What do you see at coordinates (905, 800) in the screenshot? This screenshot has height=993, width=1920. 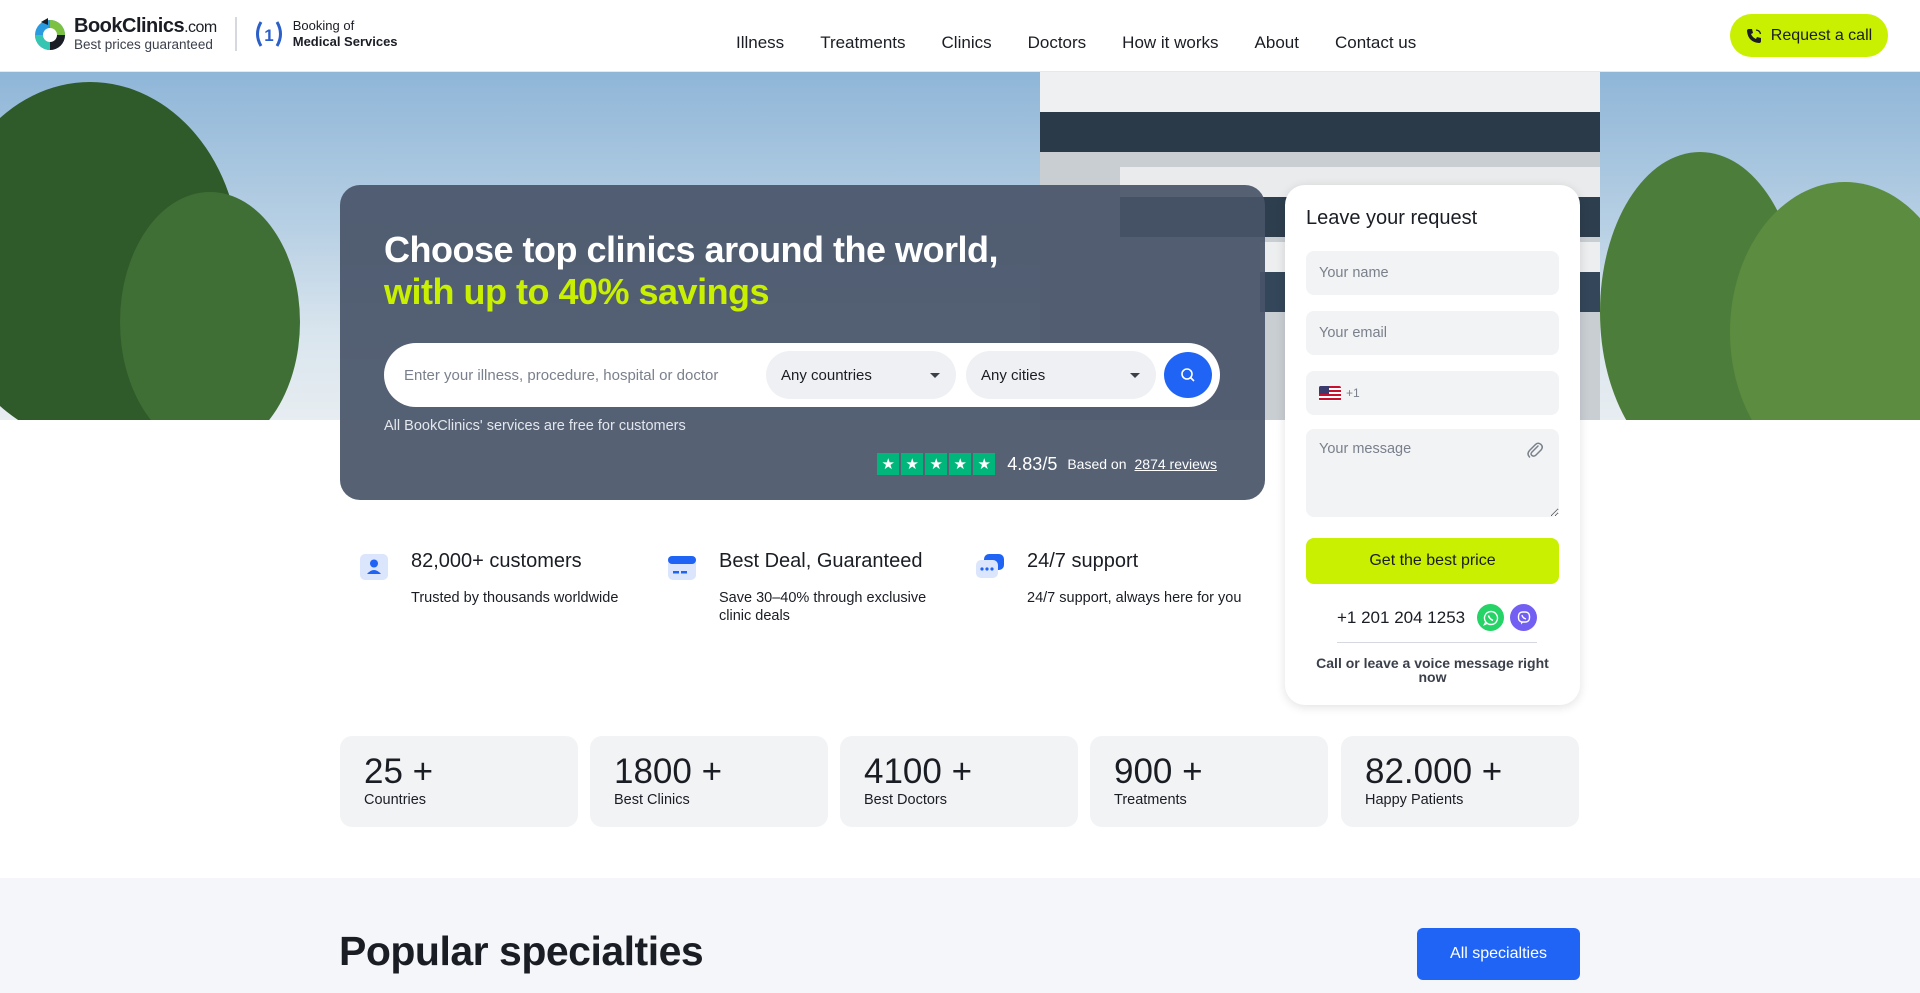 I see `stat-label: Best Doctors` at bounding box center [905, 800].